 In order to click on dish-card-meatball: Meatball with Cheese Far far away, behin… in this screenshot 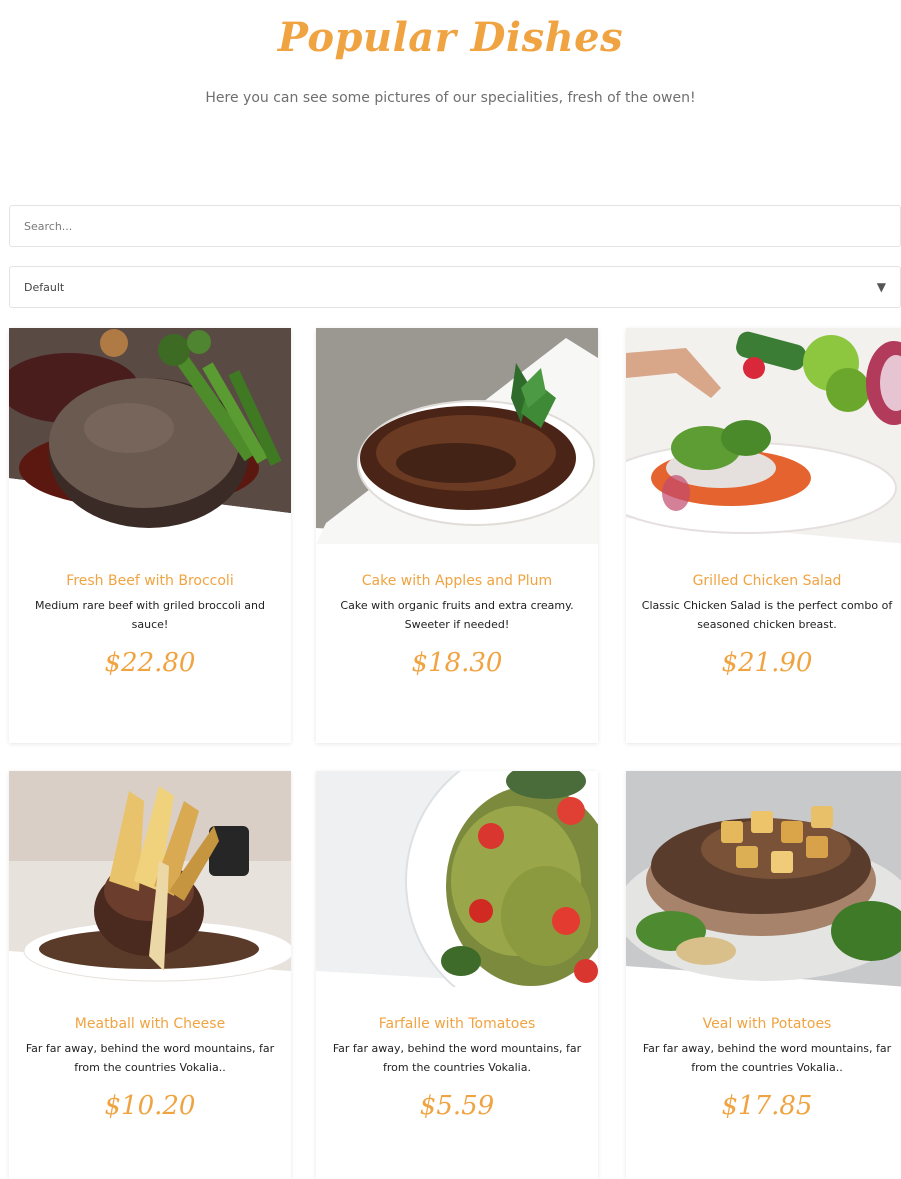, I will do `click(150, 975)`.